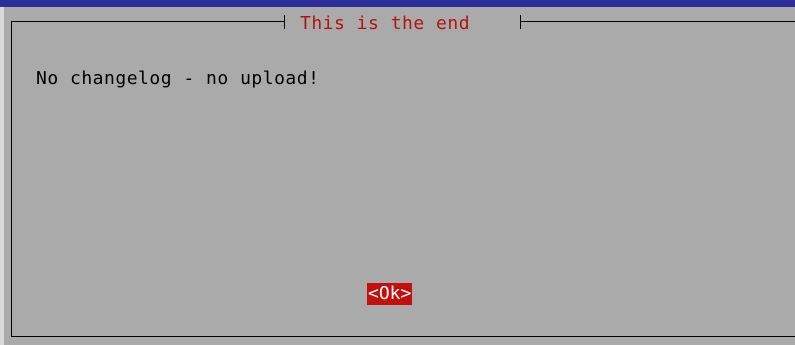 Image resolution: width=795 pixels, height=345 pixels. I want to click on frame-top-right, so click(658, 21).